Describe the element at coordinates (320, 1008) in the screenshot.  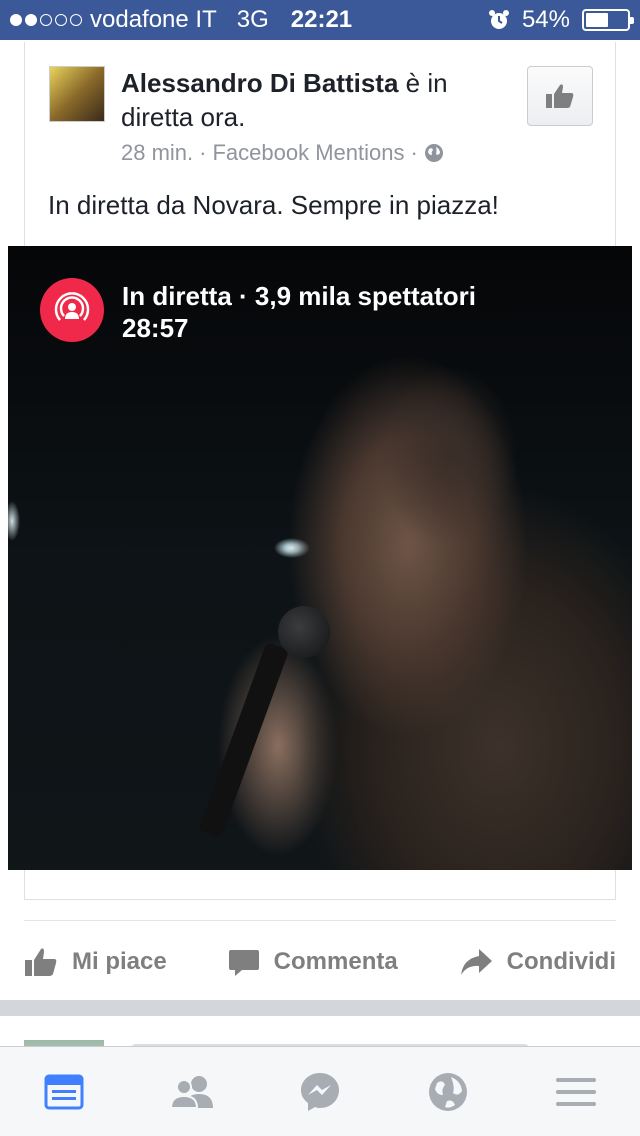
I see `feed-separator` at that location.